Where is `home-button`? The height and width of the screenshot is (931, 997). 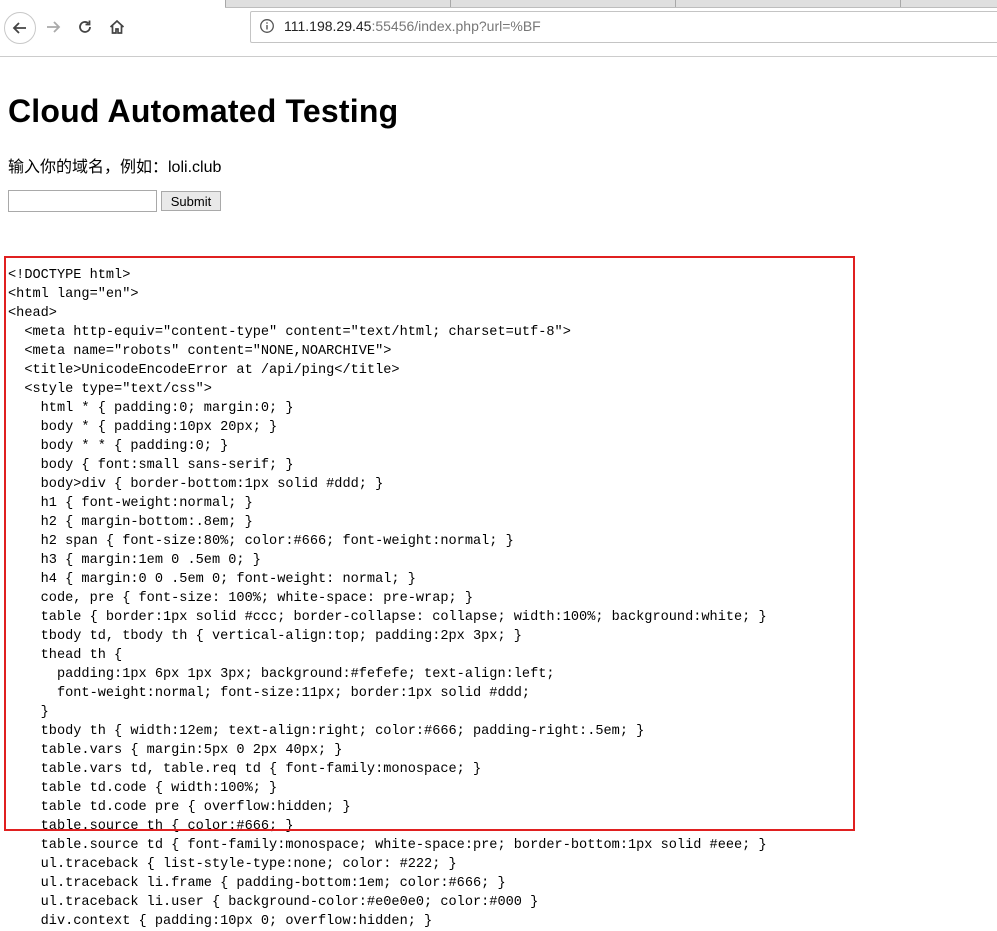
home-button is located at coordinates (117, 27).